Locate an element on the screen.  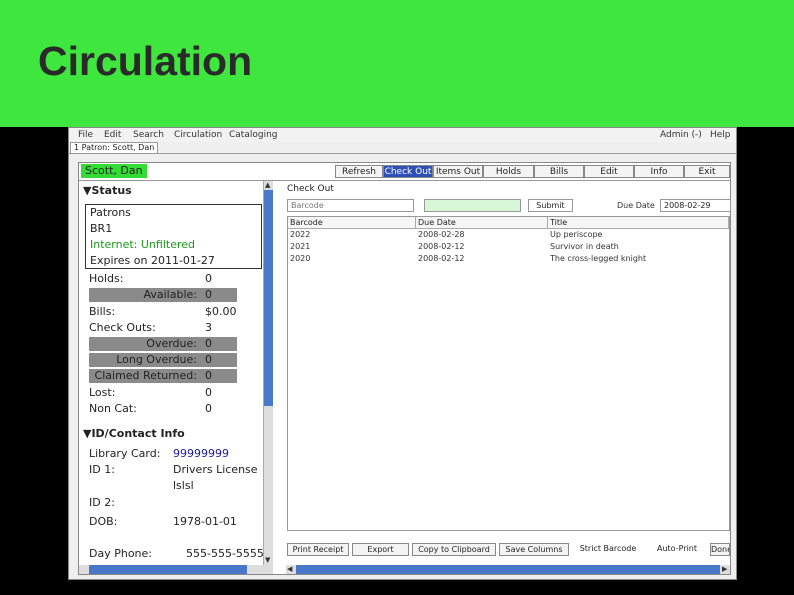
column-header-barcode: Barcode is located at coordinates (352, 223).